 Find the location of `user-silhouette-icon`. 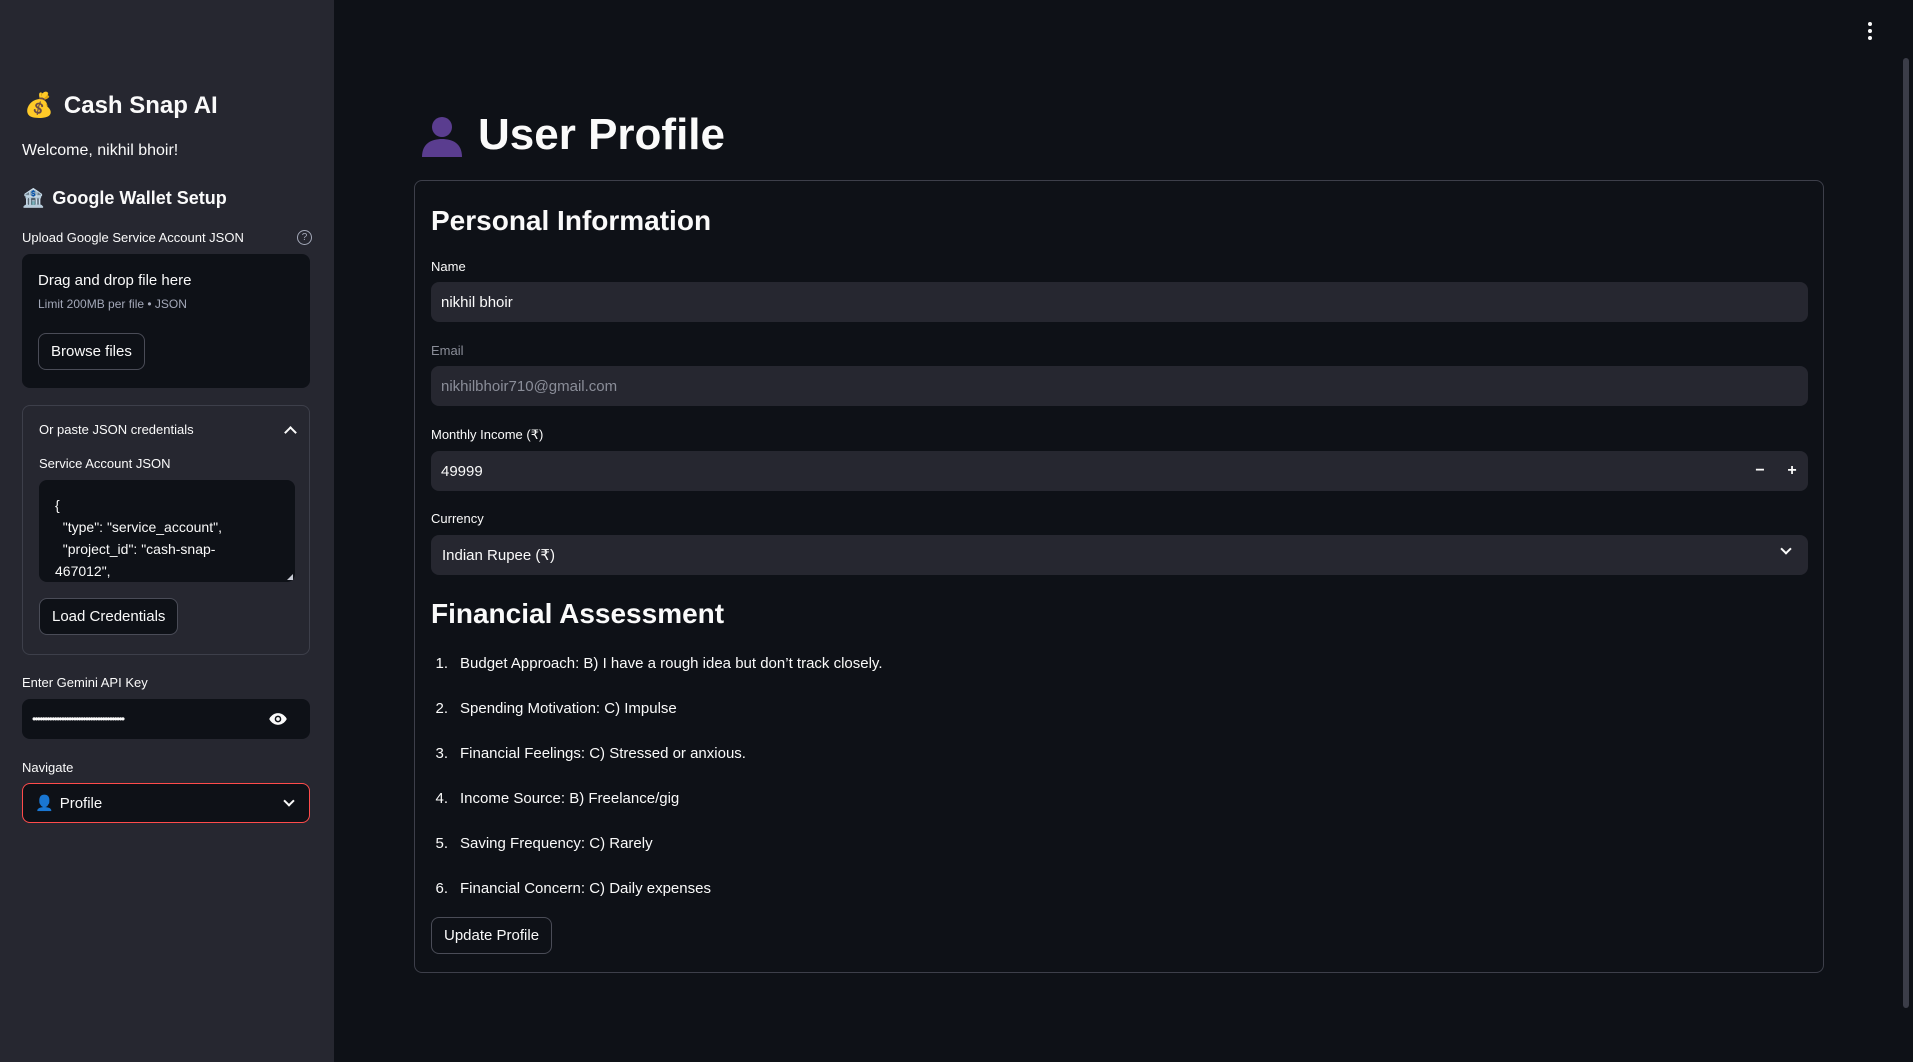

user-silhouette-icon is located at coordinates (442, 137).